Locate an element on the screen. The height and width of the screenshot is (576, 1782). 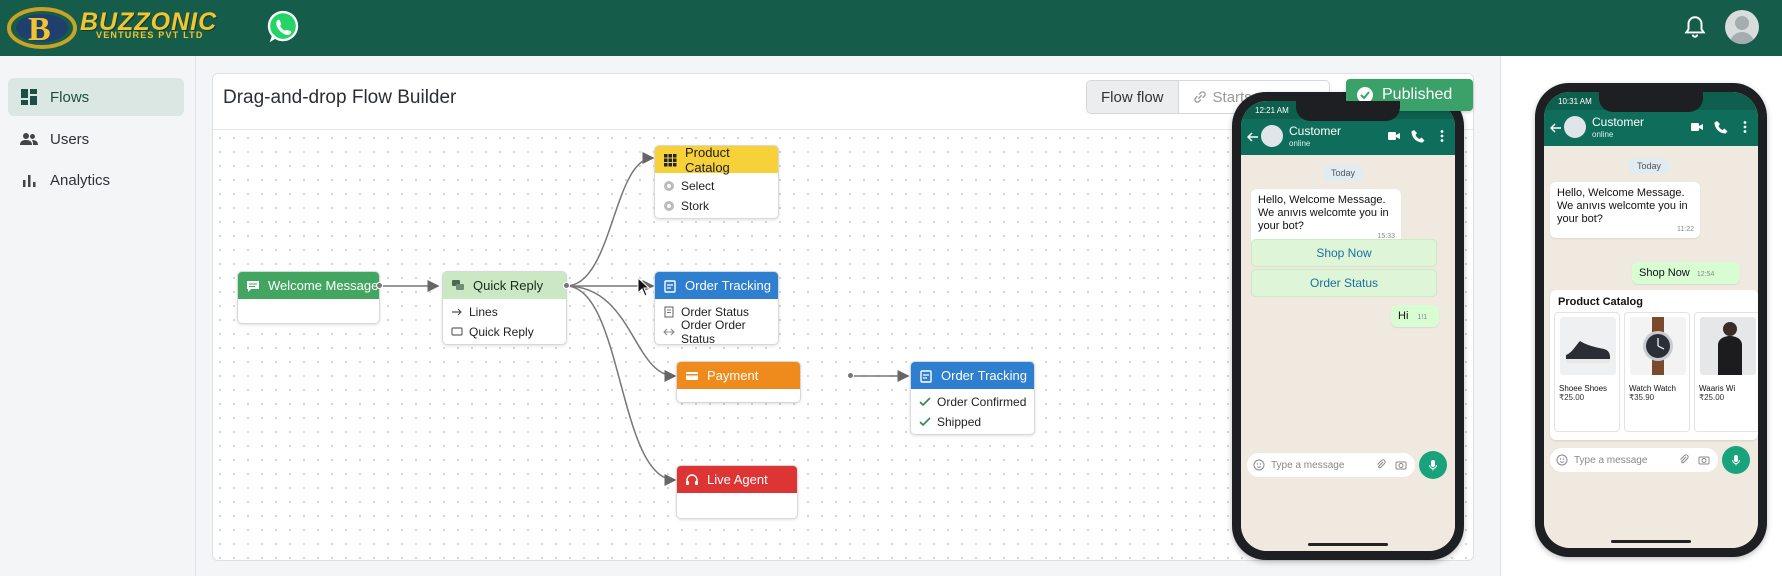
node-quick-reply: Quick Reply Lines Quick Reply is located at coordinates (504, 308).